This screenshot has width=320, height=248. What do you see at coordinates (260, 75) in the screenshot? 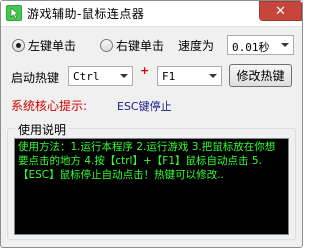
I see `change-hotkey-button: 修改热键` at bounding box center [260, 75].